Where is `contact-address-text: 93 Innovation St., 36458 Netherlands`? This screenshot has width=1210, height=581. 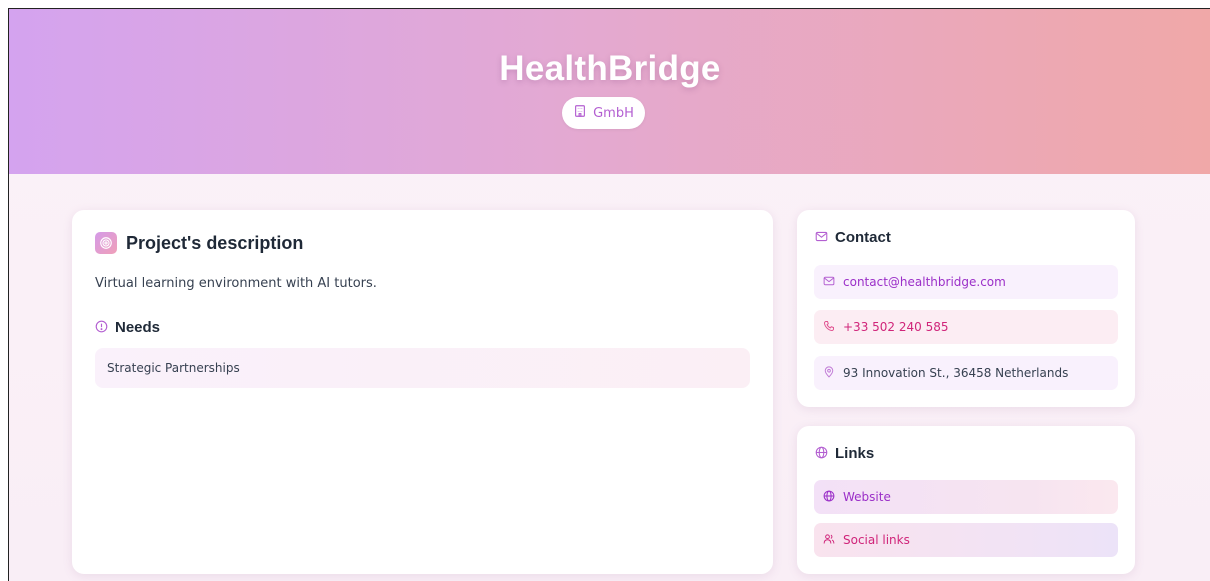
contact-address-text: 93 Innovation St., 36458 Netherlands is located at coordinates (956, 373).